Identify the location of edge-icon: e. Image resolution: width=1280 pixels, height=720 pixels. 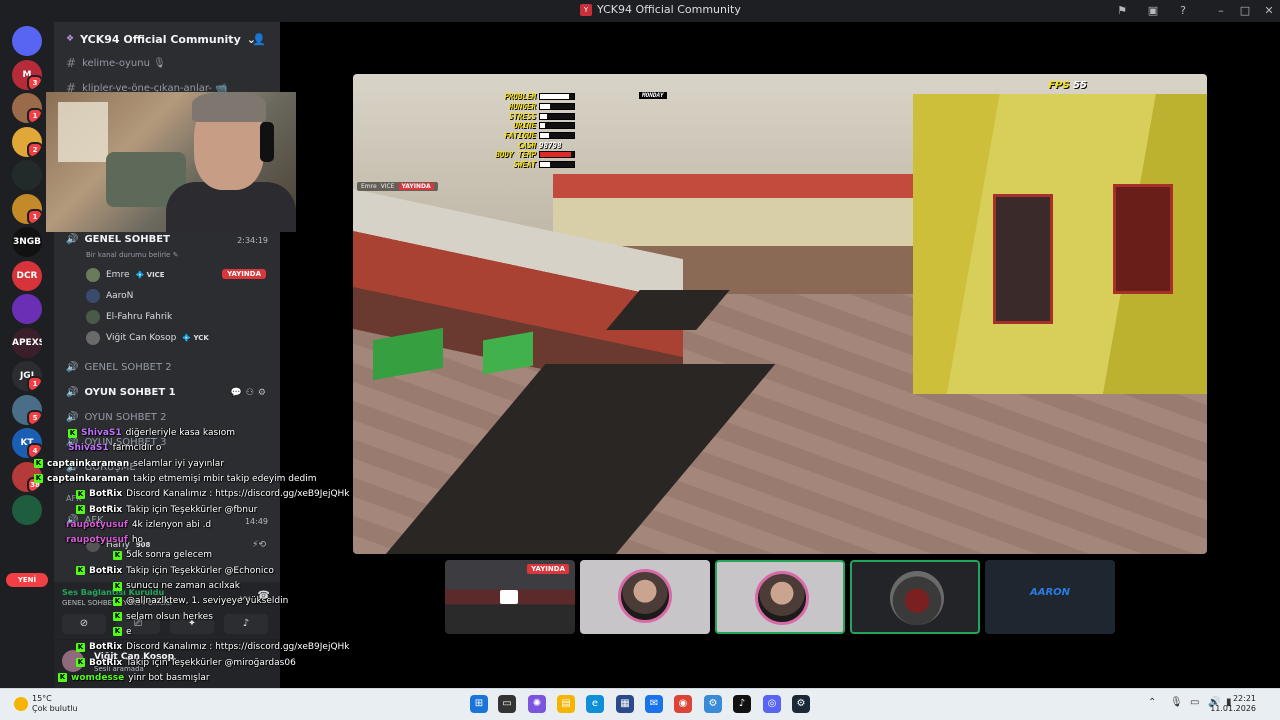
(595, 704).